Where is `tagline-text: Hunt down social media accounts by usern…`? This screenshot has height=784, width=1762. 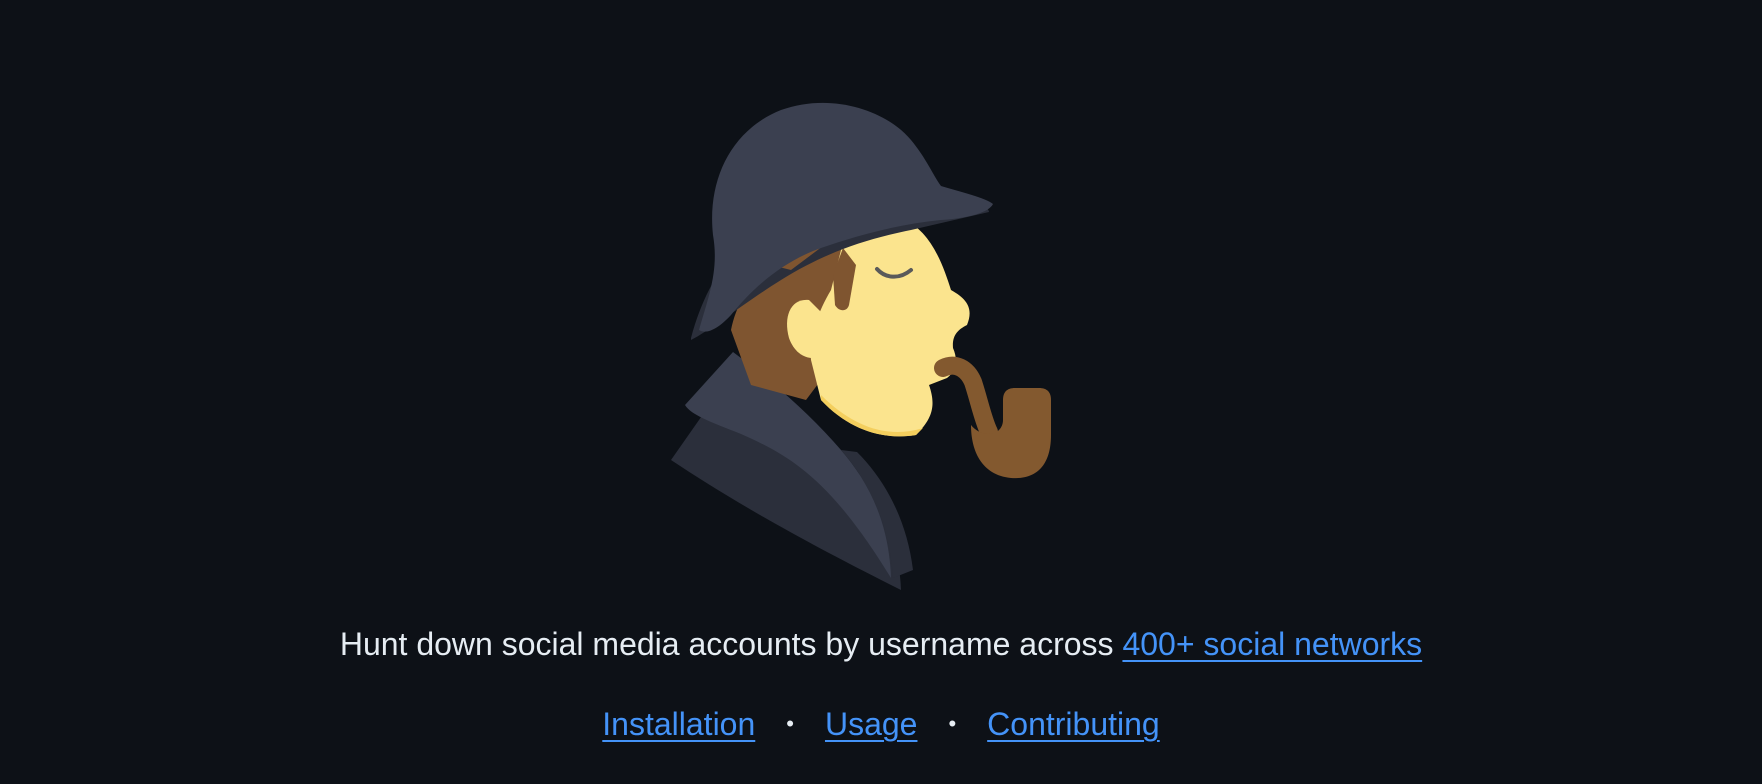
tagline-text: Hunt down social media accounts by usern… is located at coordinates (731, 644).